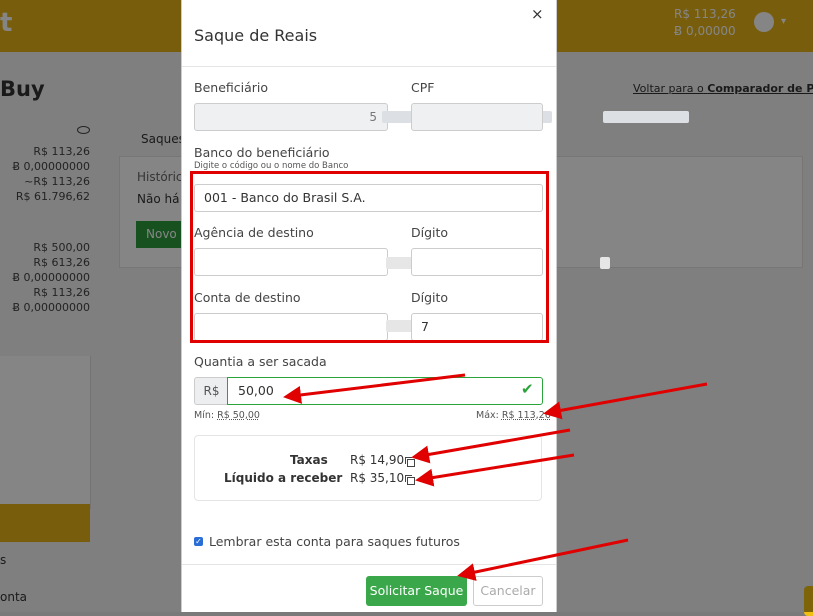 This screenshot has height=616, width=813. Describe the element at coordinates (491, 446) in the screenshot. I see `arrow-to-fee` at that location.